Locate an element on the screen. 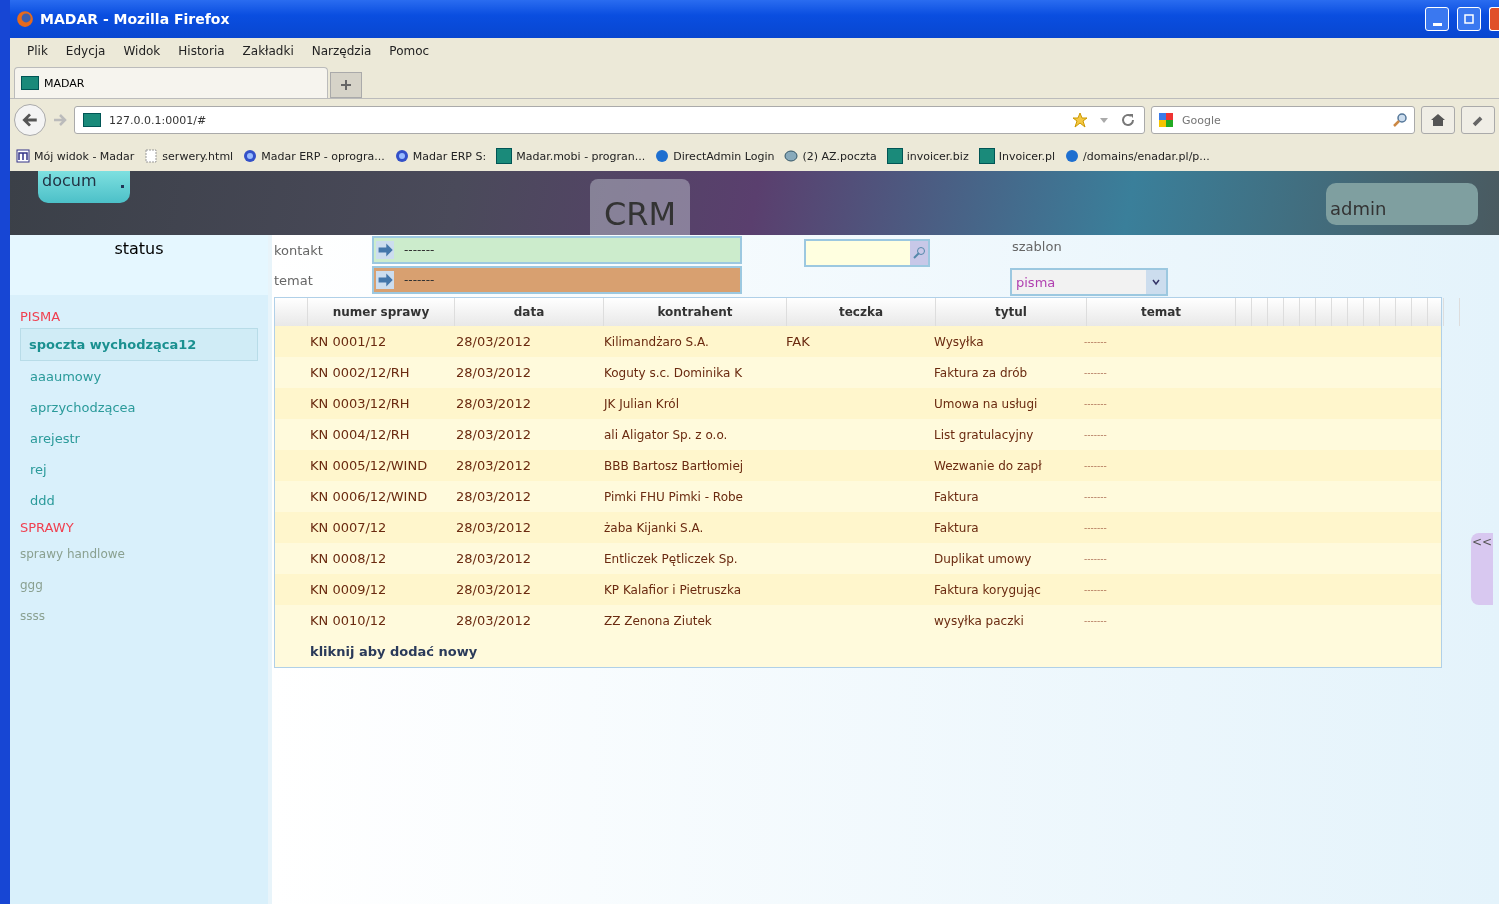  bookmark-item: (2) AZ.poczta is located at coordinates (830, 156).